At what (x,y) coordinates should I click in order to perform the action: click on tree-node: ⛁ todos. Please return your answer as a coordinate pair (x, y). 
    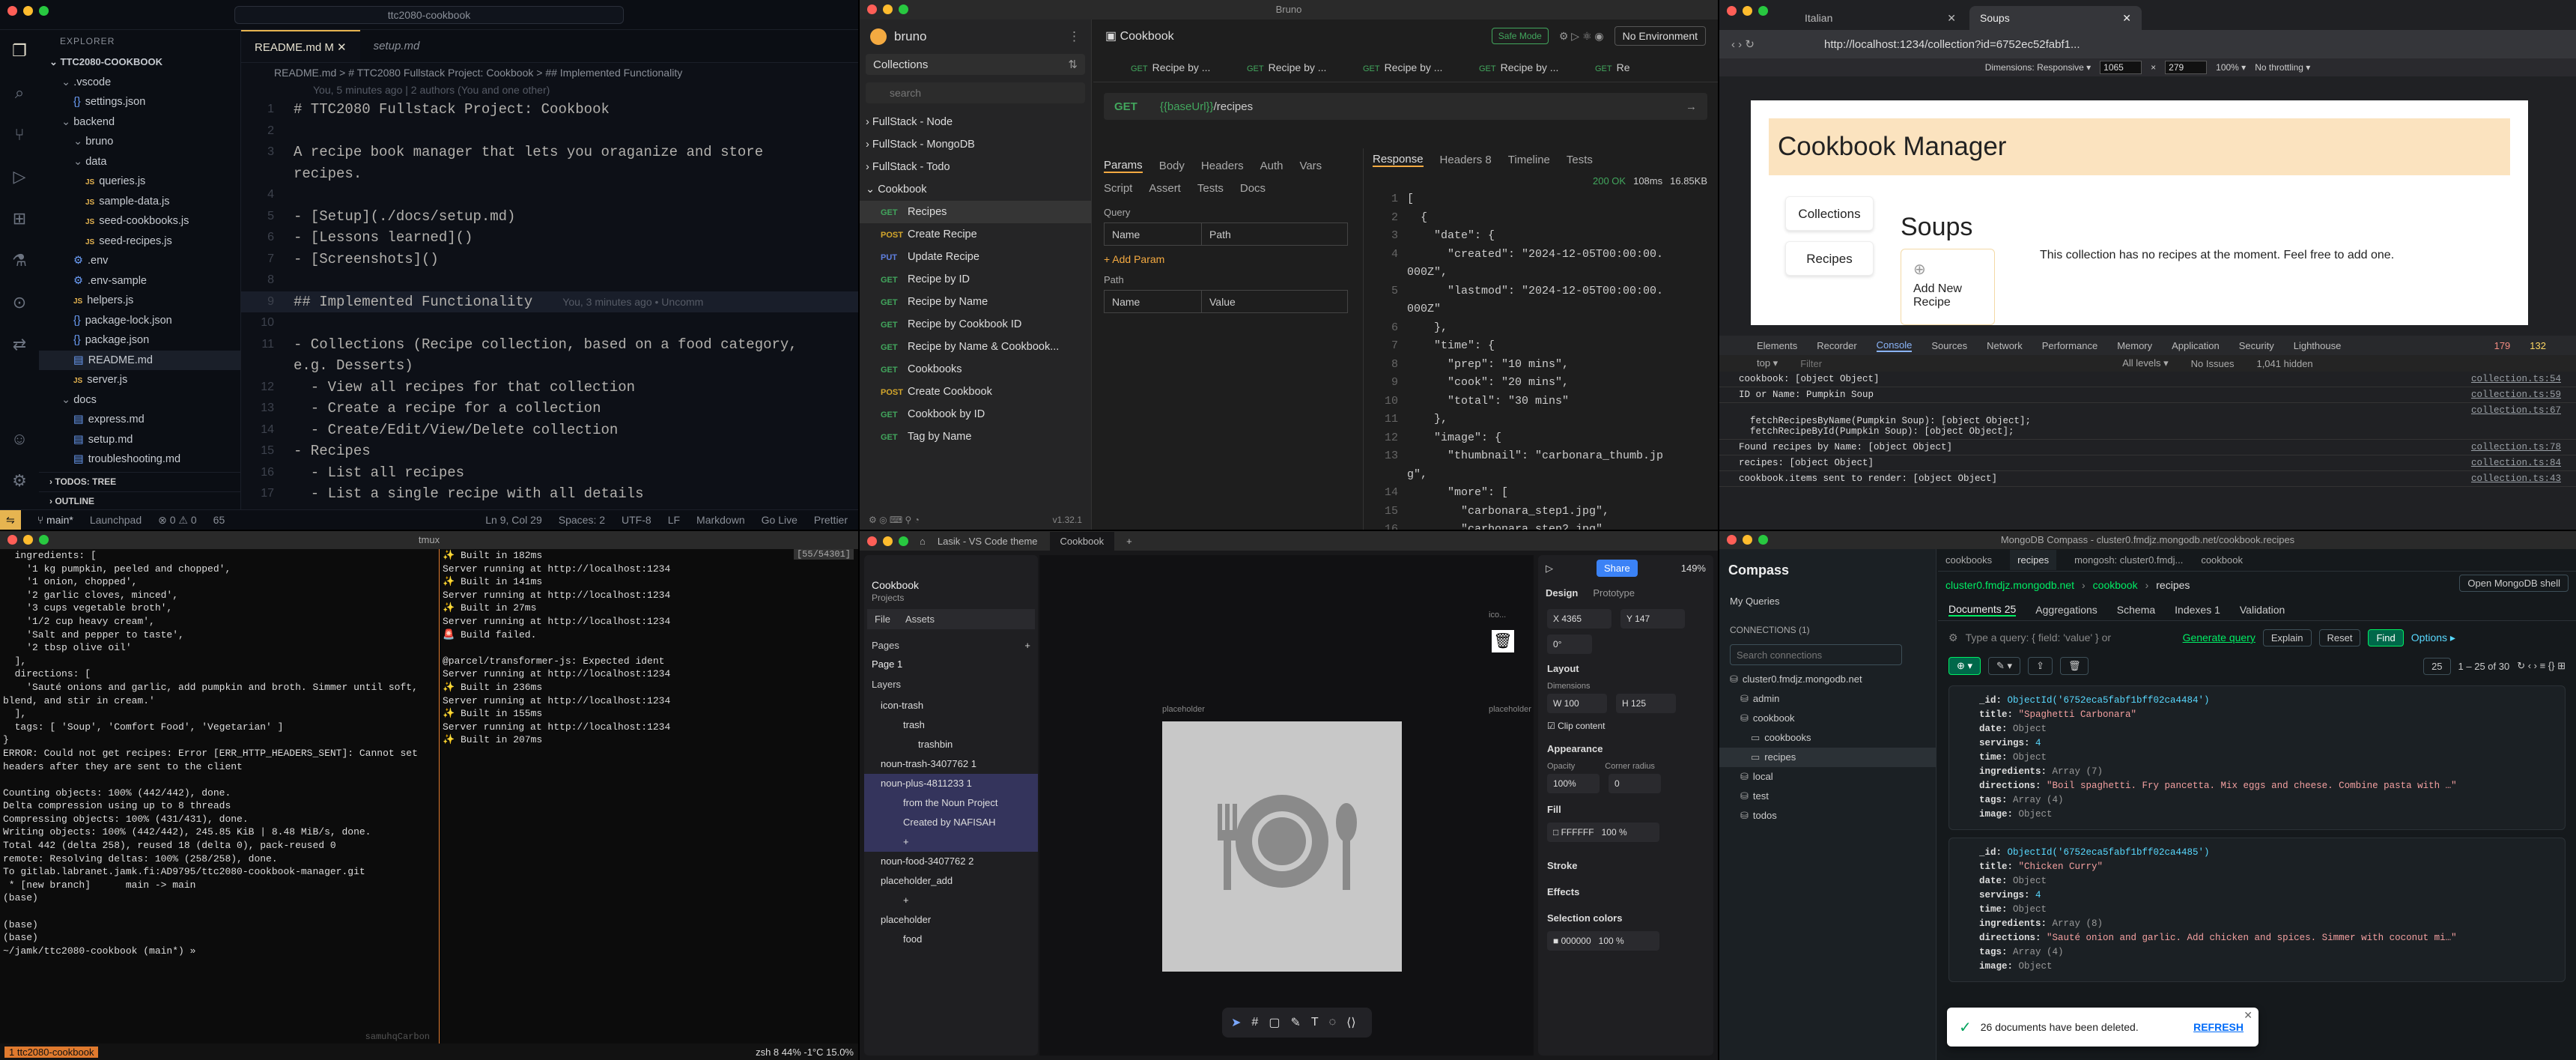
    Looking at the image, I should click on (1827, 816).